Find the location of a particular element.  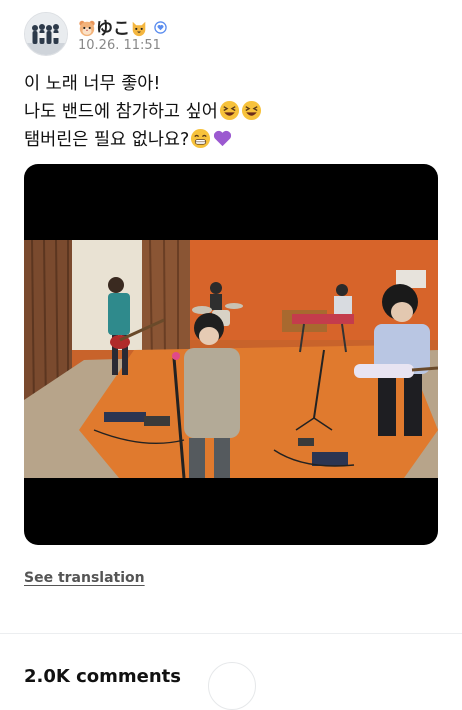

post-line-3: 탬버린은 필요 없나요? is located at coordinates (231, 140).